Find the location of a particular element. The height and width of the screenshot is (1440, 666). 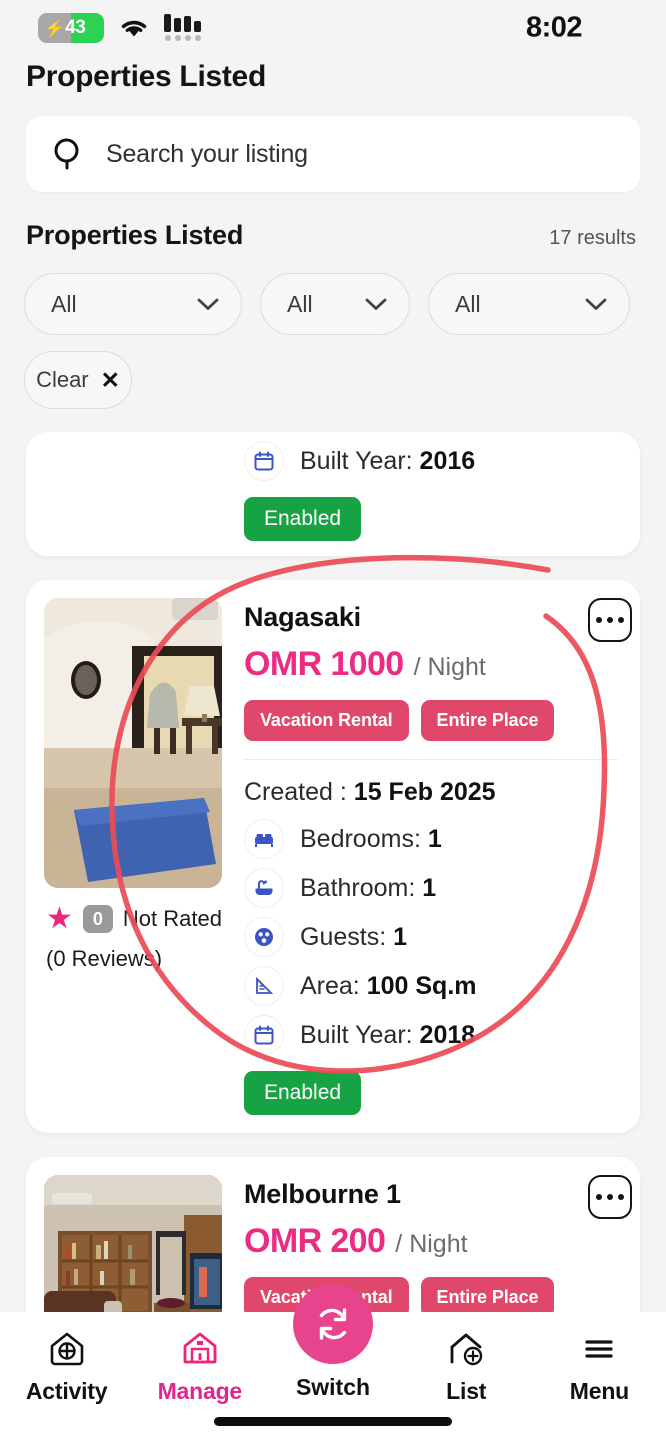

tag-vacation-rental: Vacation Rental is located at coordinates (326, 720).